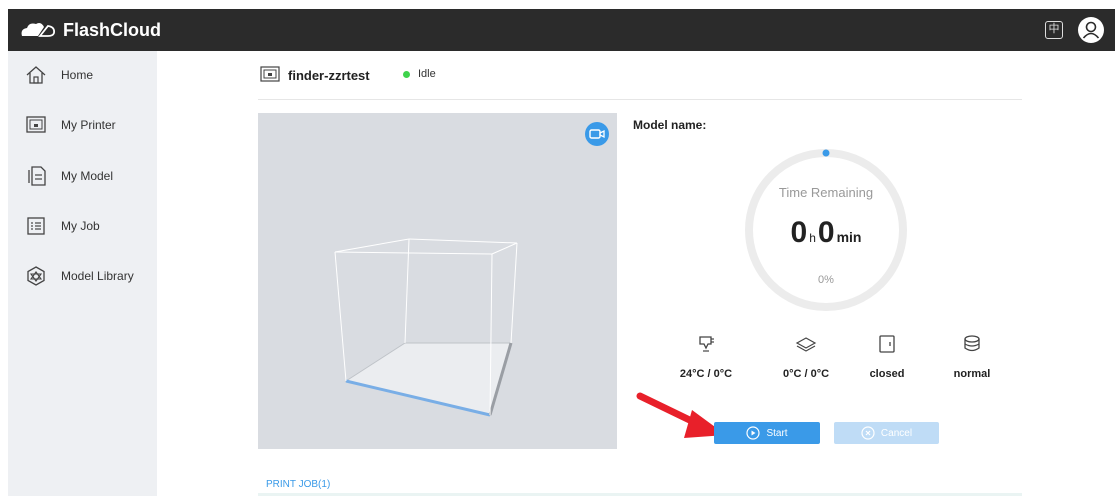 The width and height of the screenshot is (1115, 496). I want to click on camera-icon, so click(597, 134).